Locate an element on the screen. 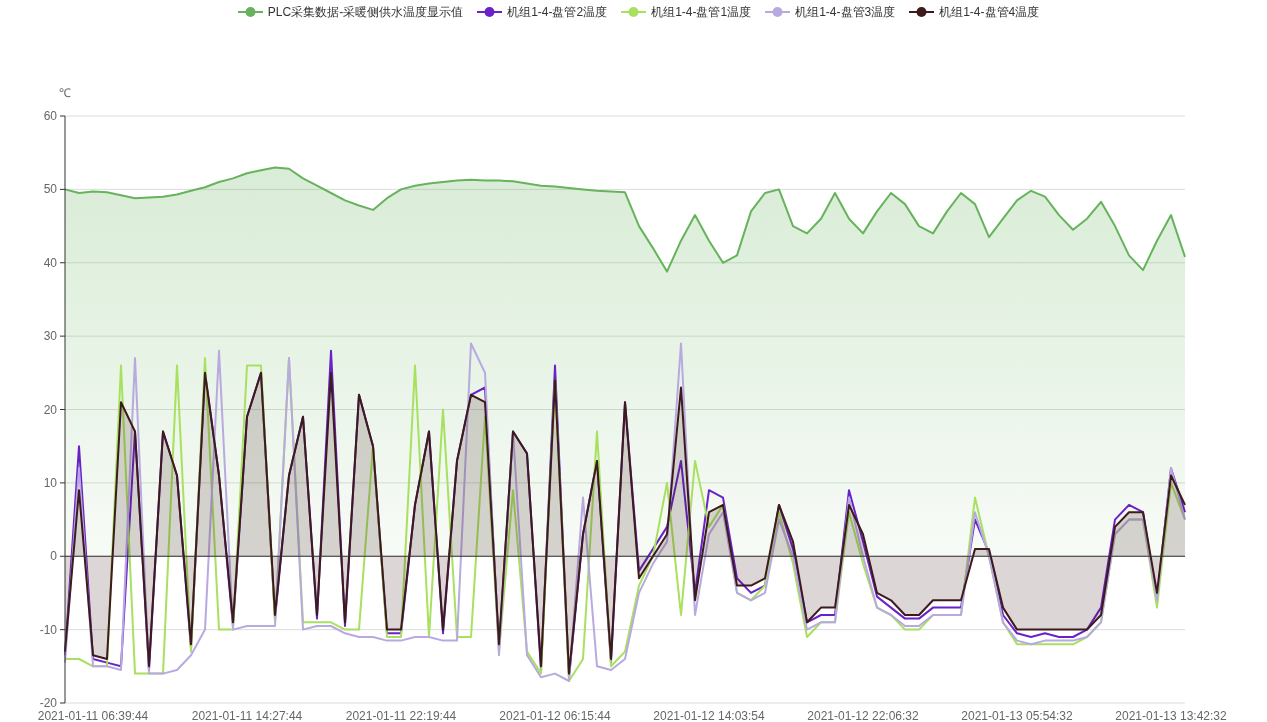  y-tick-label: 0 is located at coordinates (53, 556).